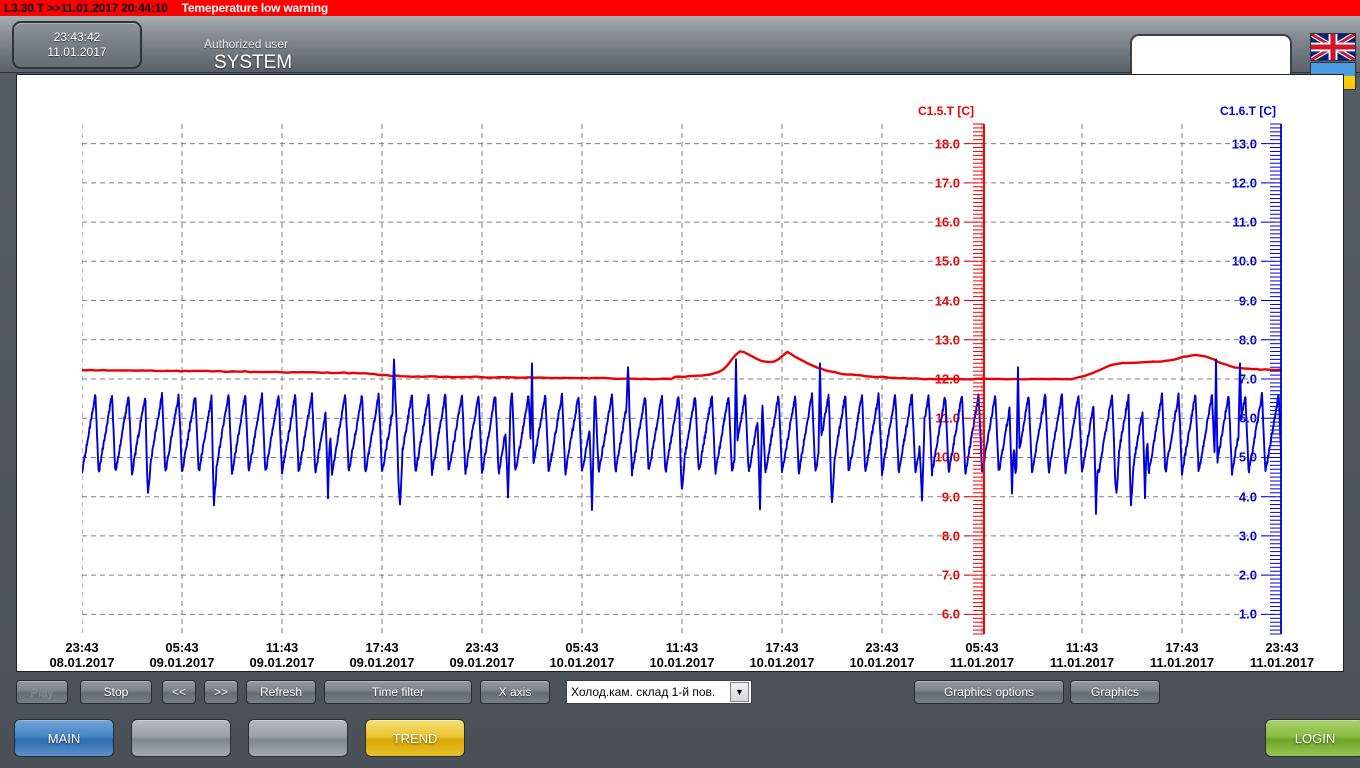 This screenshot has width=1360, height=768. What do you see at coordinates (989, 692) in the screenshot?
I see `graphics-options-button: Graphics options` at bounding box center [989, 692].